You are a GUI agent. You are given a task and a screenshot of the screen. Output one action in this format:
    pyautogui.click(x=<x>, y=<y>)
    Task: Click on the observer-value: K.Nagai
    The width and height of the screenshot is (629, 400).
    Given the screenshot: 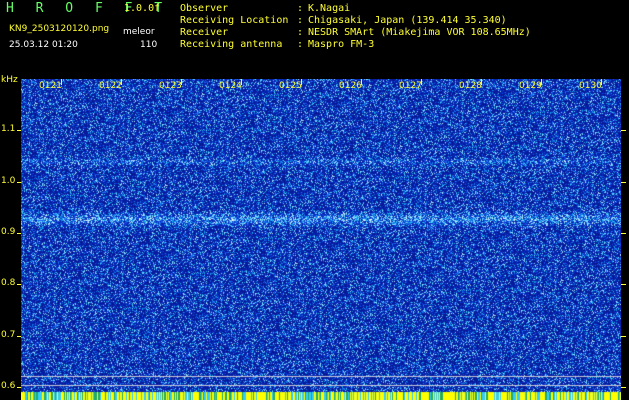 What is the action you would take?
    pyautogui.click(x=329, y=8)
    